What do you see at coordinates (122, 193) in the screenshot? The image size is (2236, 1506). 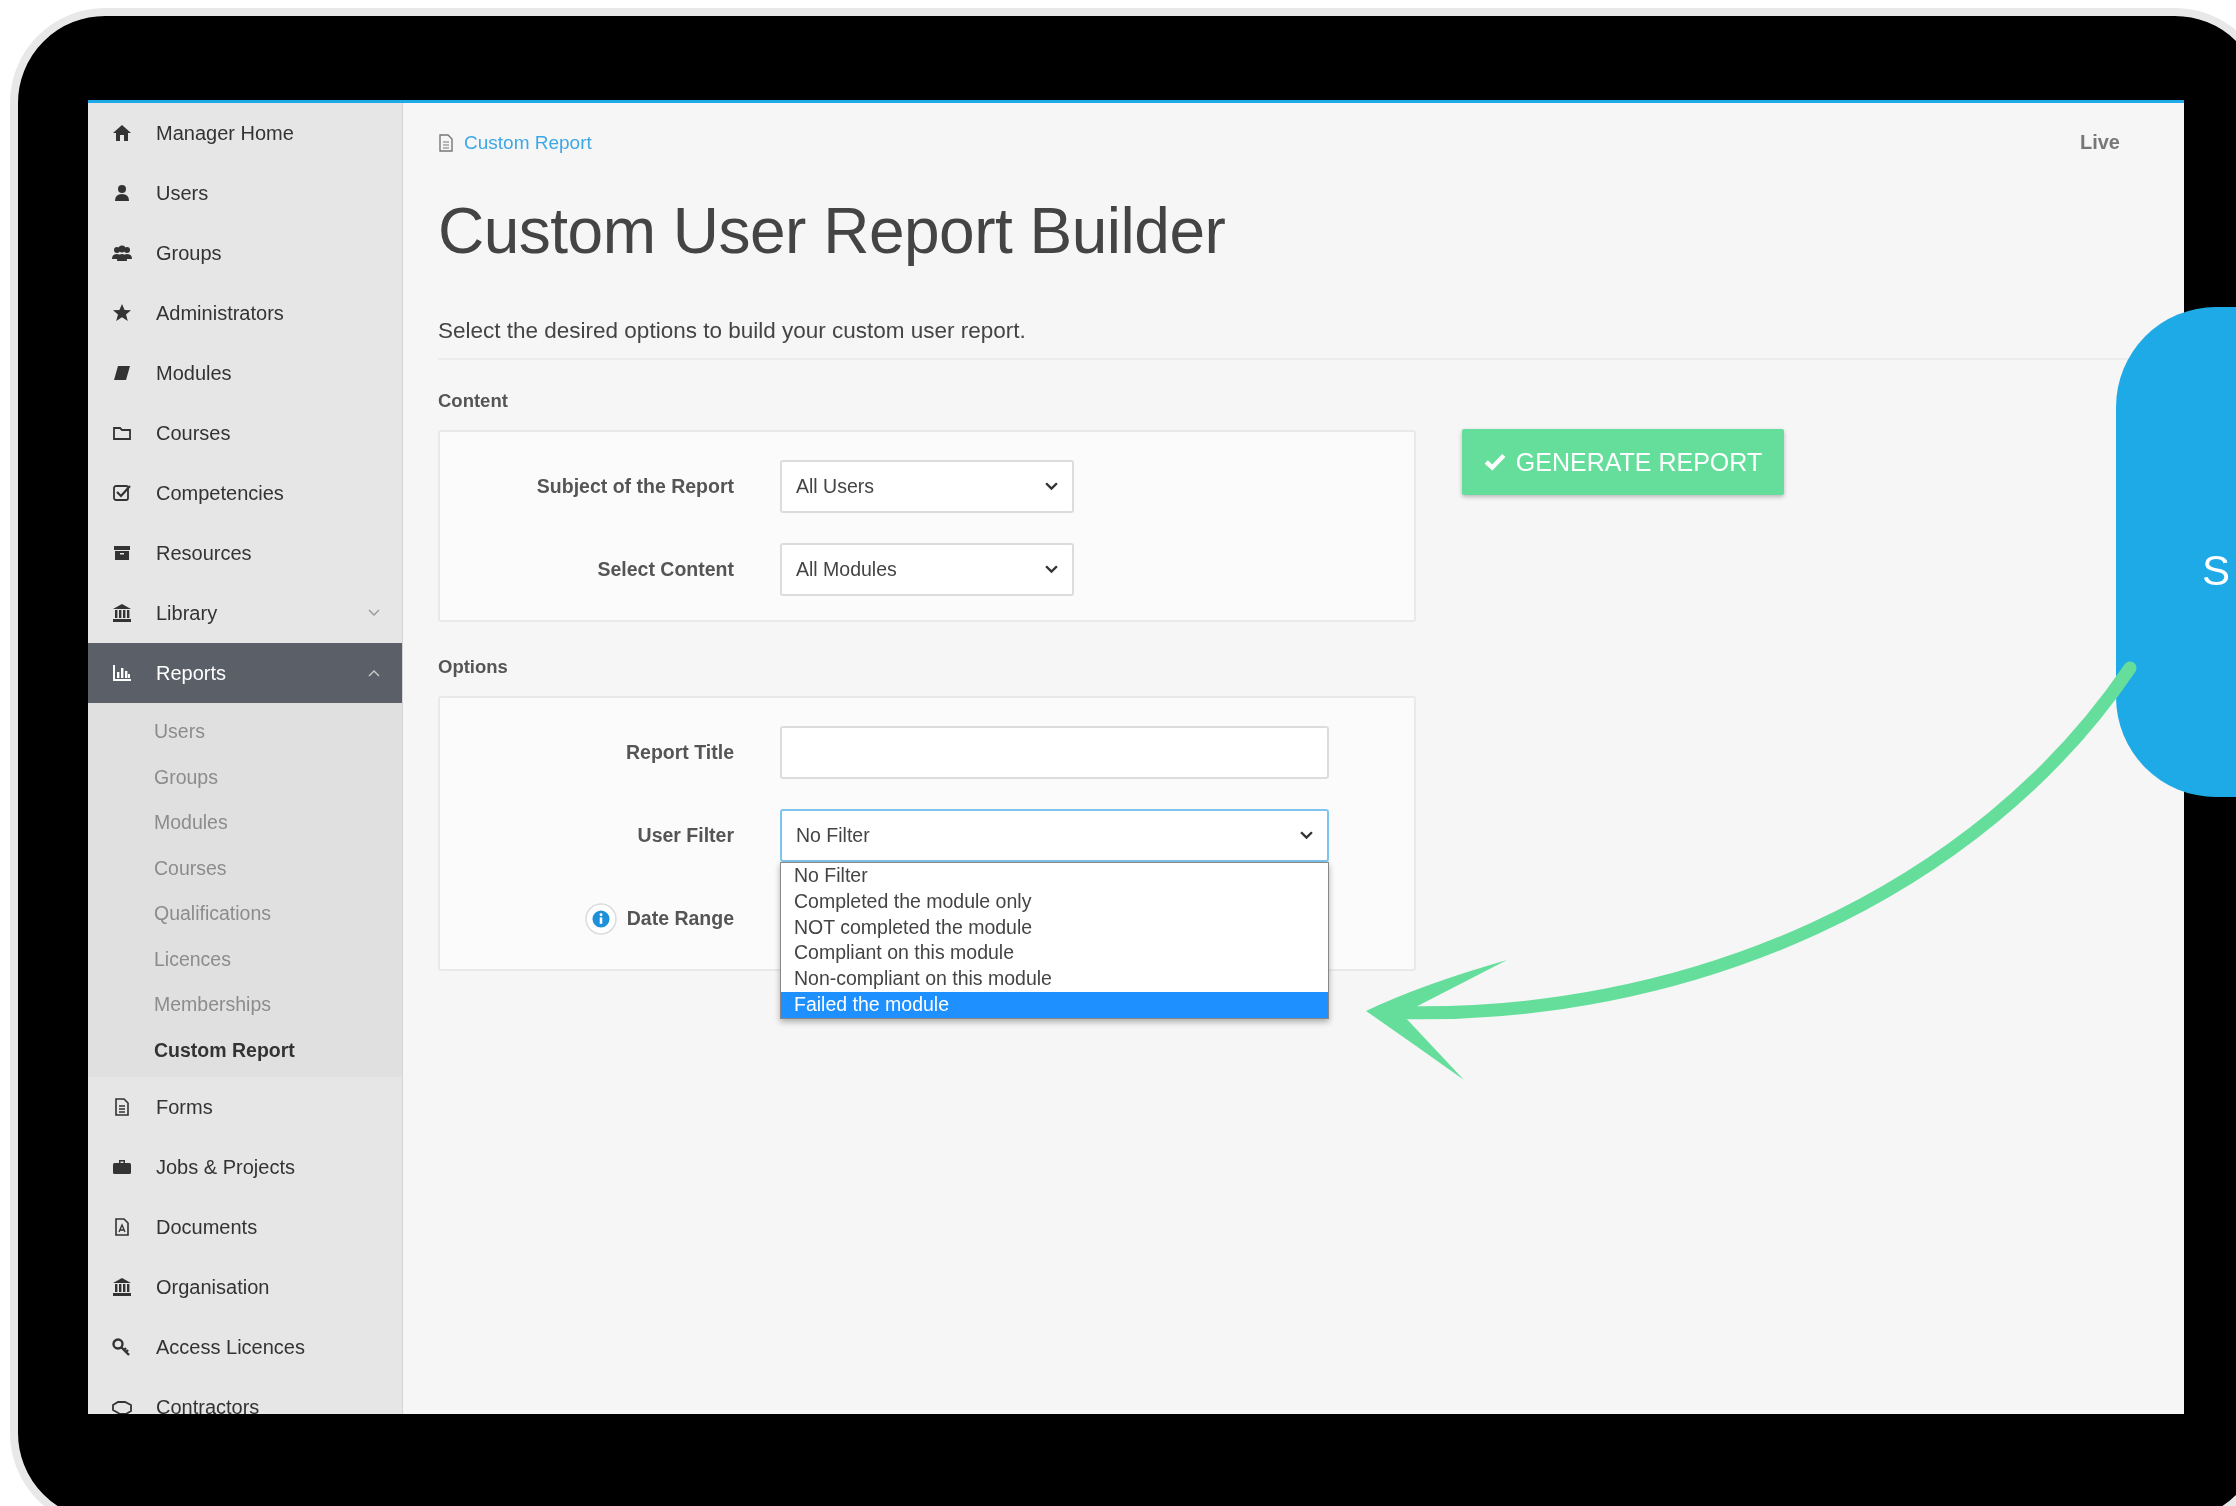 I see `user-icon` at bounding box center [122, 193].